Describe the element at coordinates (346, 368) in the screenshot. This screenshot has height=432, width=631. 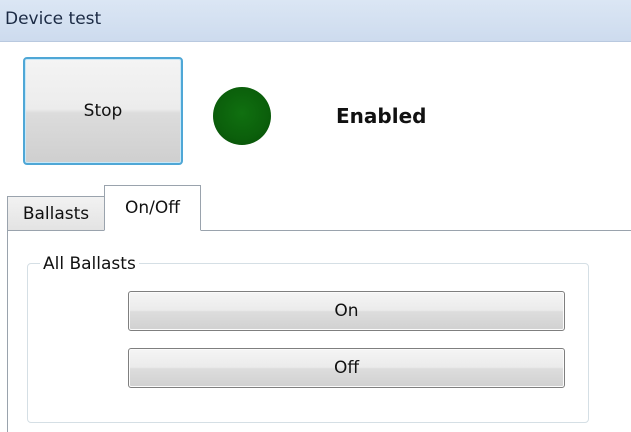
I see `off-button: Off` at that location.